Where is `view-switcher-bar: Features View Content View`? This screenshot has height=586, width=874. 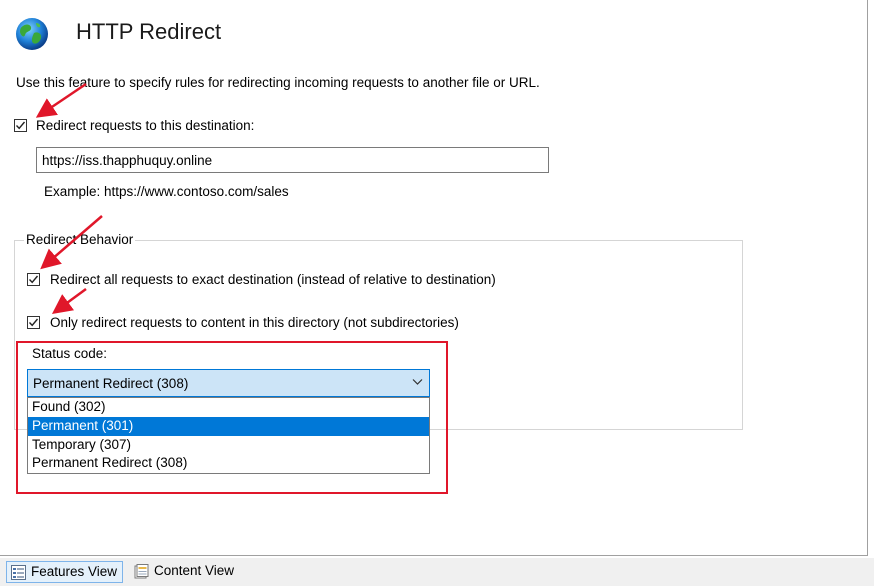
view-switcher-bar: Features View Content View is located at coordinates (437, 572).